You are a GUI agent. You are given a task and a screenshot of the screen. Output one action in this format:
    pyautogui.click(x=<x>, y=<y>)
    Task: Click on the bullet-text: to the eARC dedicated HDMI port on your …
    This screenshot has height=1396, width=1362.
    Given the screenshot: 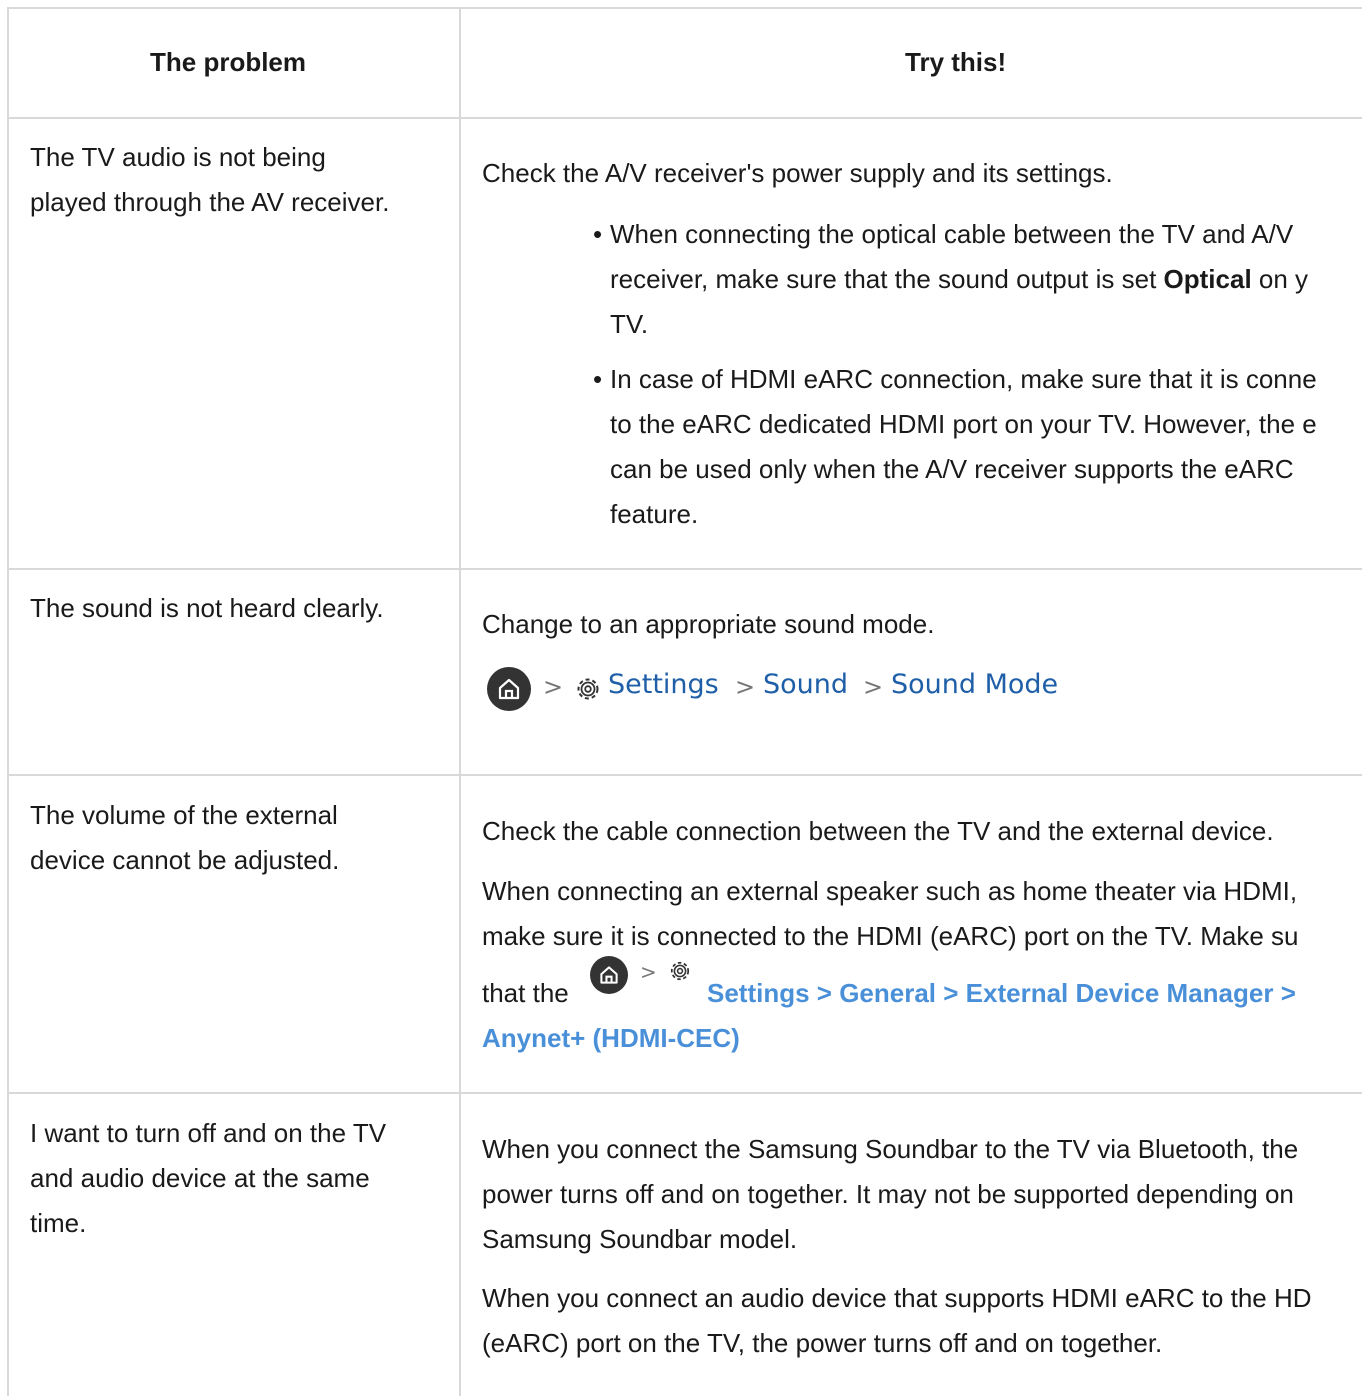 What is the action you would take?
    pyautogui.click(x=963, y=424)
    